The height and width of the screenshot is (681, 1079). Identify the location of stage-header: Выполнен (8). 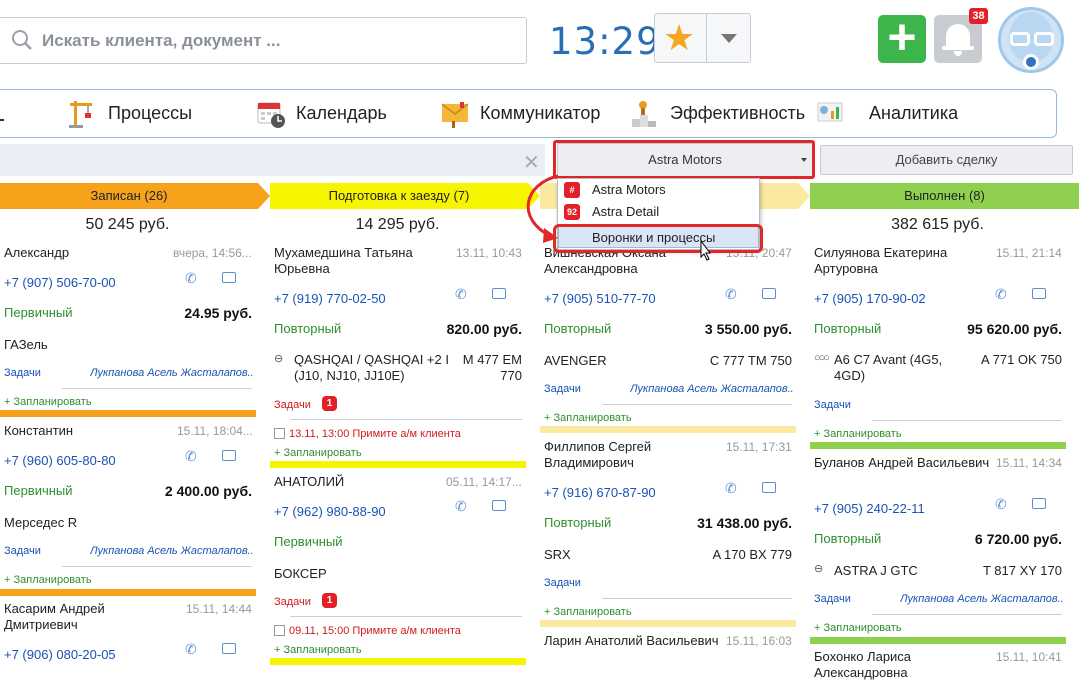
(944, 196).